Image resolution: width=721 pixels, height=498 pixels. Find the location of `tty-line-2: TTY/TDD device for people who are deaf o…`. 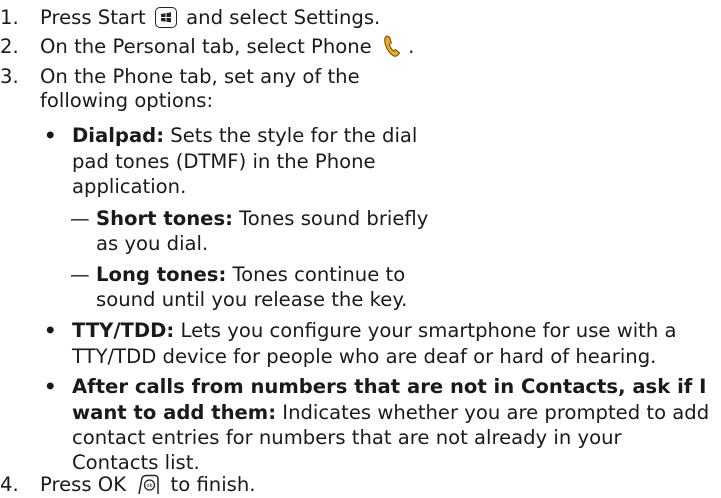

tty-line-2: TTY/TDD device for people who are deaf o… is located at coordinates (364, 356).